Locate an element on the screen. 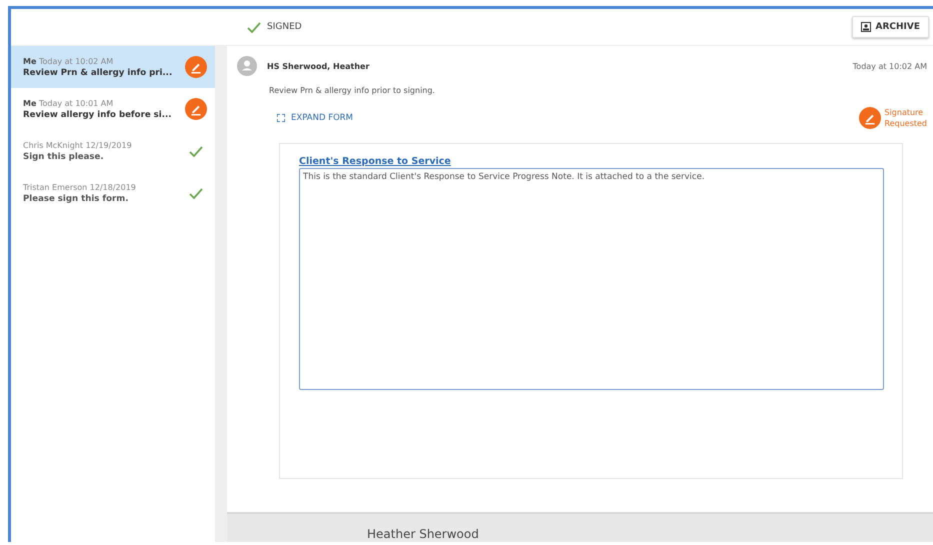 The height and width of the screenshot is (545, 933). message-item: Tristan Emerson 12/18/2019 Please sign this form. is located at coordinates (113, 193).